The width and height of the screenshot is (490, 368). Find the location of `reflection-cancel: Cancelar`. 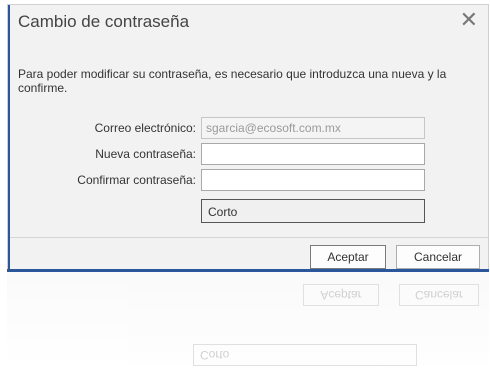

reflection-cancel: Cancelar is located at coordinates (439, 295).